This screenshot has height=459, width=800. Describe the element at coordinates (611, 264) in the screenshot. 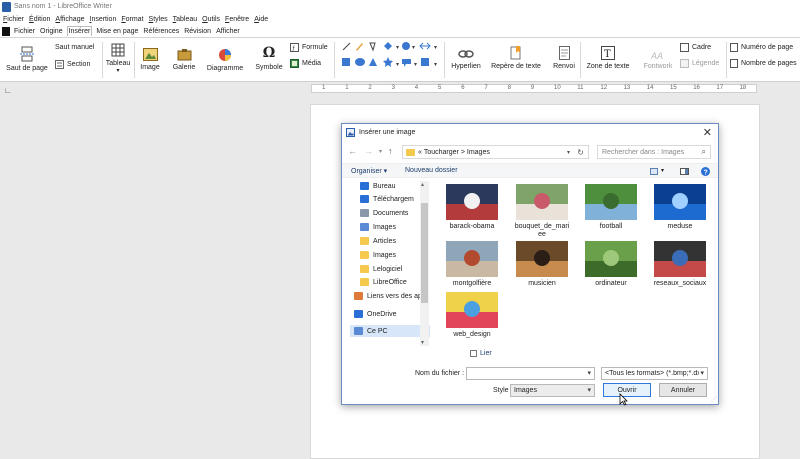

I see `file-item: ordinateur` at that location.